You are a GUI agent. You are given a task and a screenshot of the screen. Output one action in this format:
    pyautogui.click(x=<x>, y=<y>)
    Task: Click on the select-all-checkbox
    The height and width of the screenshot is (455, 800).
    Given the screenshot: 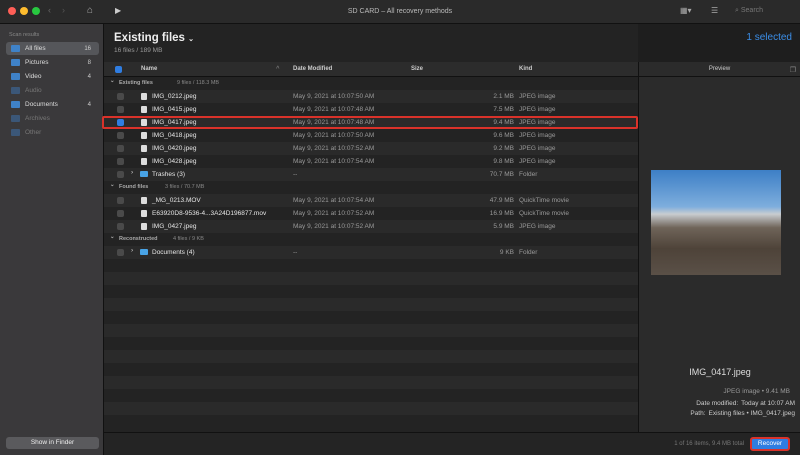 What is the action you would take?
    pyautogui.click(x=118, y=69)
    